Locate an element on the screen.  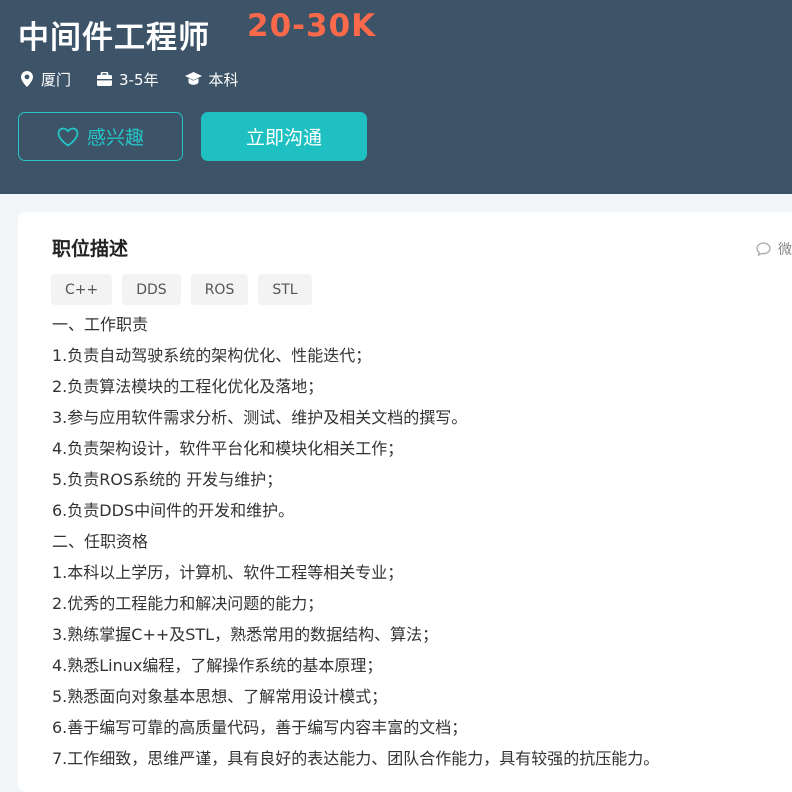
heart-icon is located at coordinates (68, 136).